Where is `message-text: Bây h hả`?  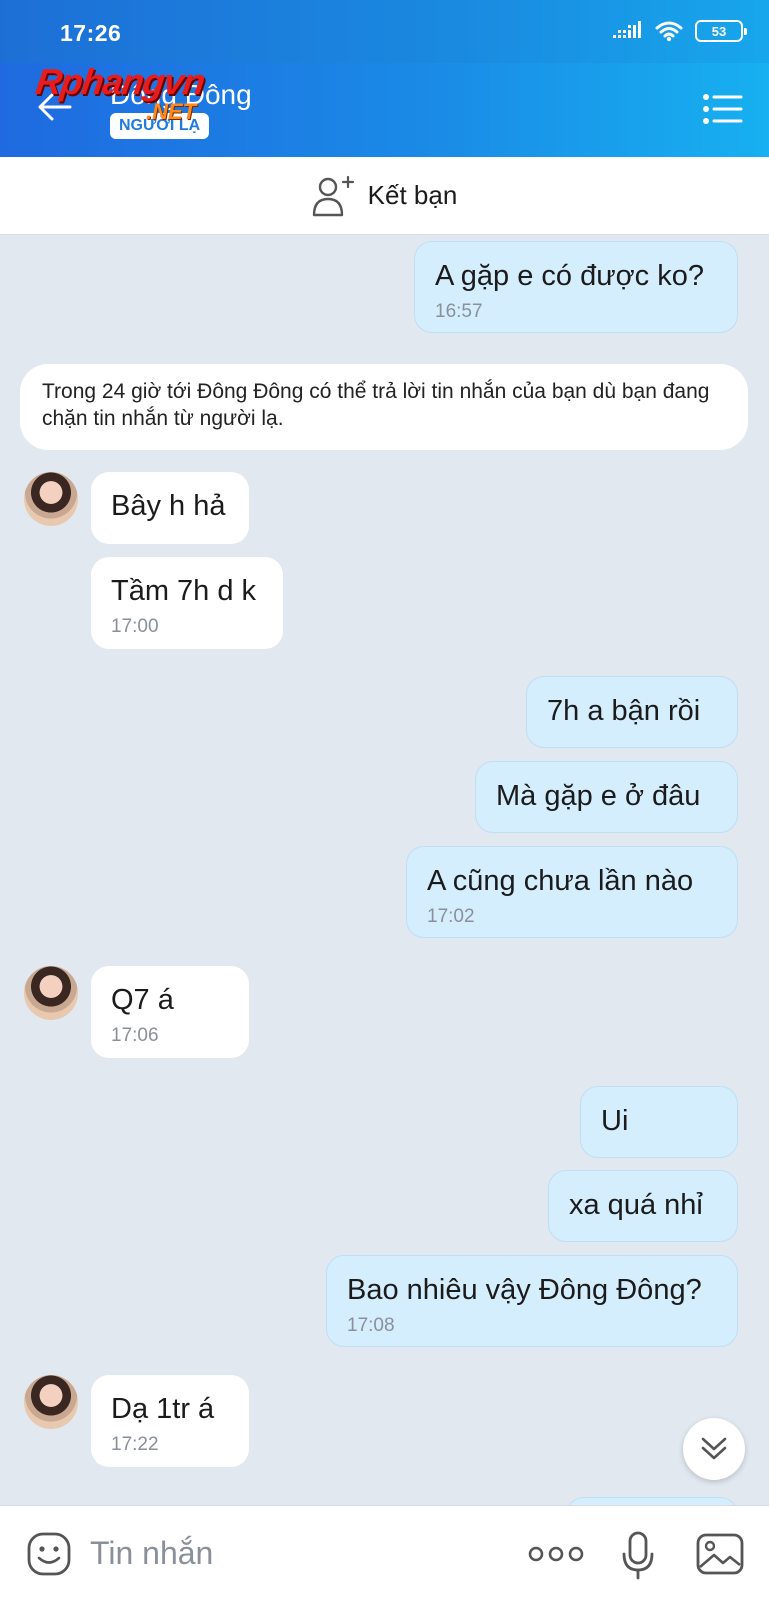
message-text: Bây h hả is located at coordinates (168, 506).